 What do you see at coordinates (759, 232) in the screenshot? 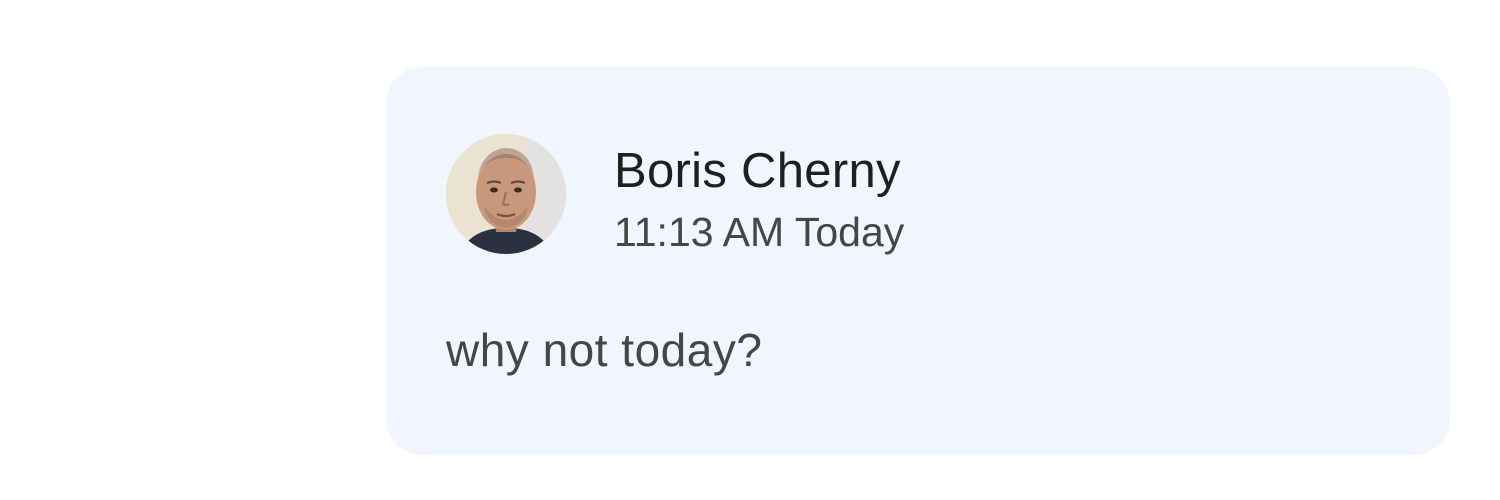
I see `message-timestamp: 11:13 AM Today` at bounding box center [759, 232].